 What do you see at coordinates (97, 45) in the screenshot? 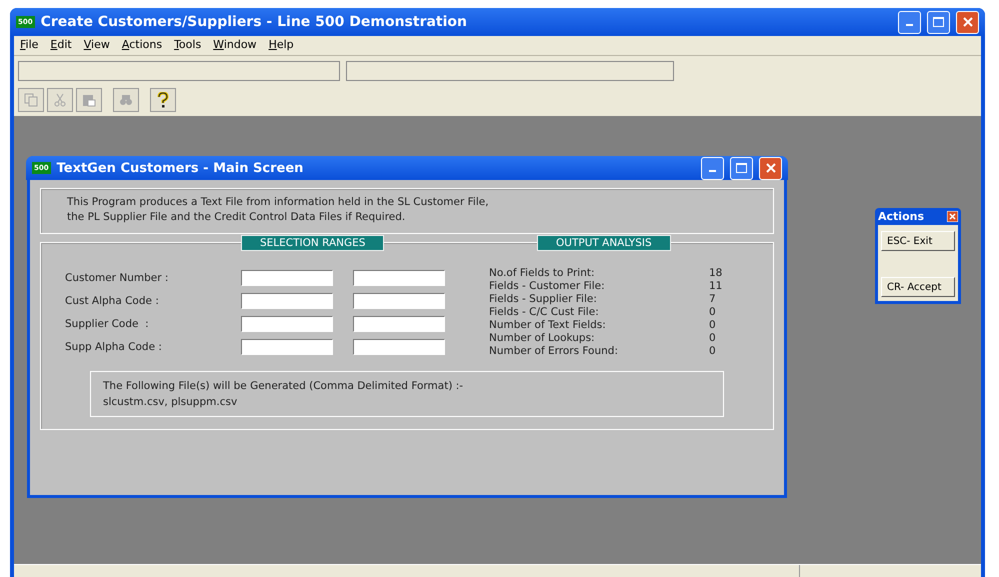
I see `menu-item: View` at bounding box center [97, 45].